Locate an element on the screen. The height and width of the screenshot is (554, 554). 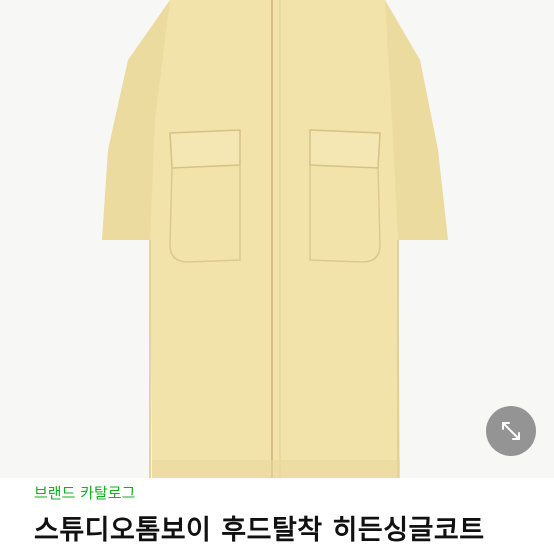
product-info: 브랜드 카탈로그 스튜디오톰보이 후드탈착 히든싱글코트 is located at coordinates (277, 516).